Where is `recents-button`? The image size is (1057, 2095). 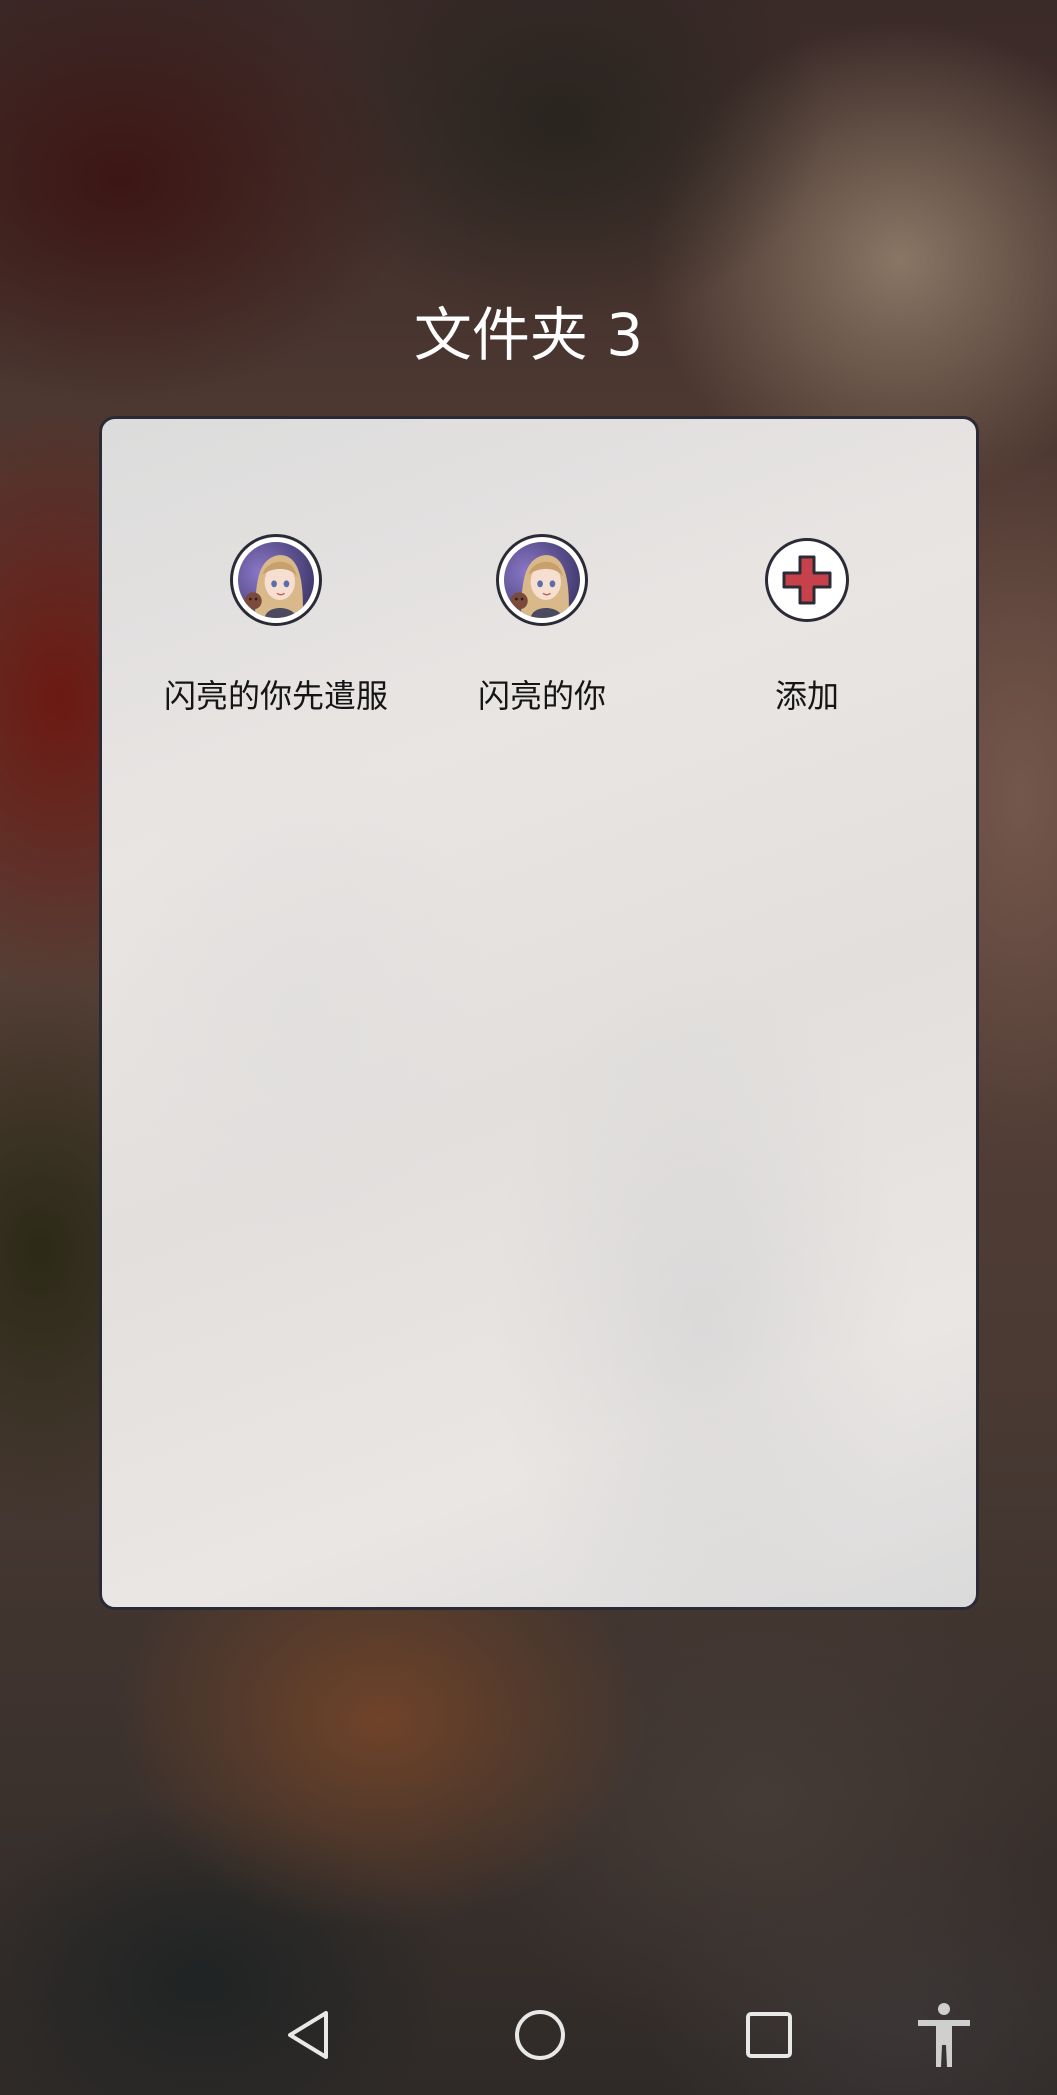 recents-button is located at coordinates (769, 2035).